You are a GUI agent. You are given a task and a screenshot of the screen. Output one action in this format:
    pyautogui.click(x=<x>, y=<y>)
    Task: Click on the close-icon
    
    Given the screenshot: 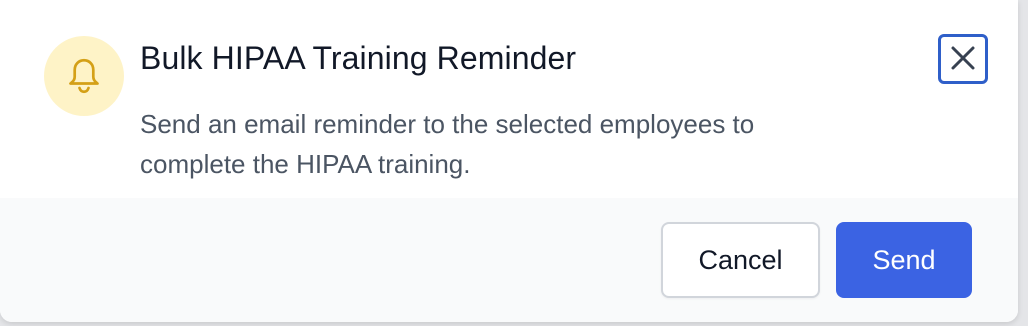 What is the action you would take?
    pyautogui.click(x=963, y=59)
    